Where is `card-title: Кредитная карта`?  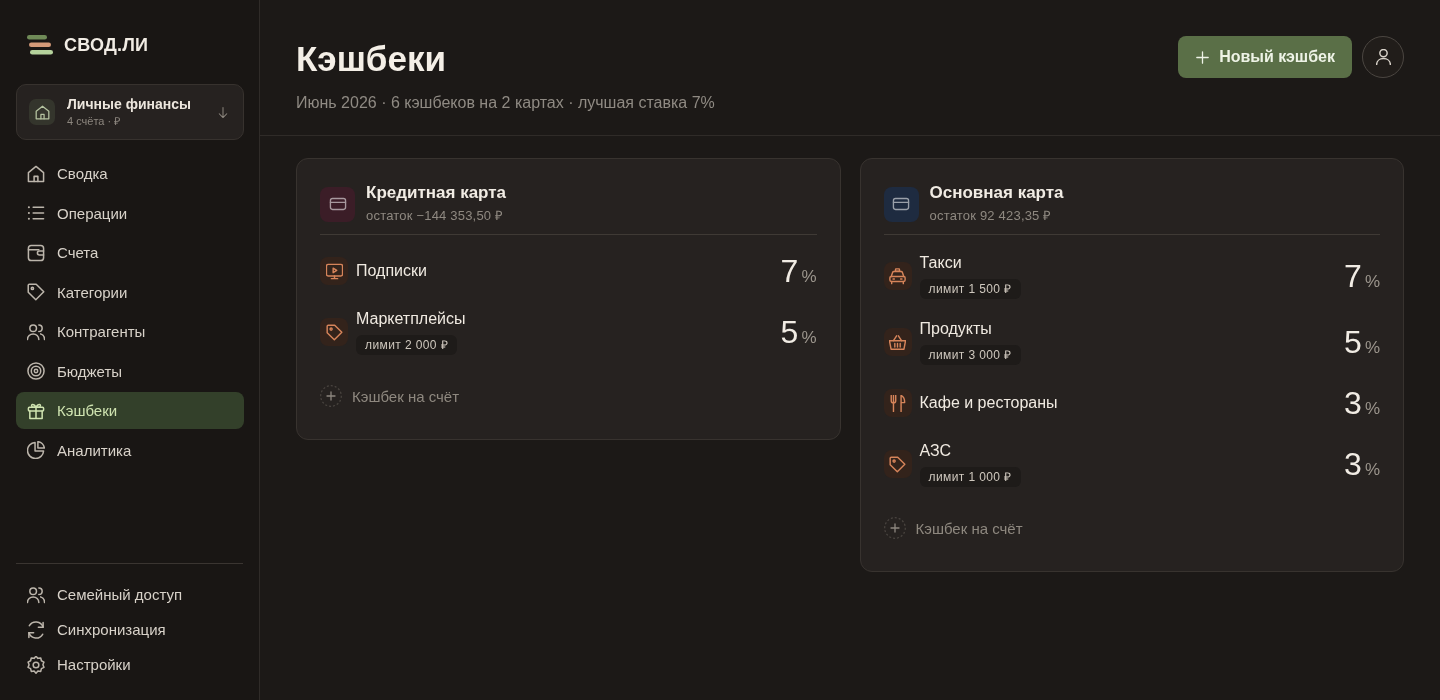 card-title: Кредитная карта is located at coordinates (436, 193).